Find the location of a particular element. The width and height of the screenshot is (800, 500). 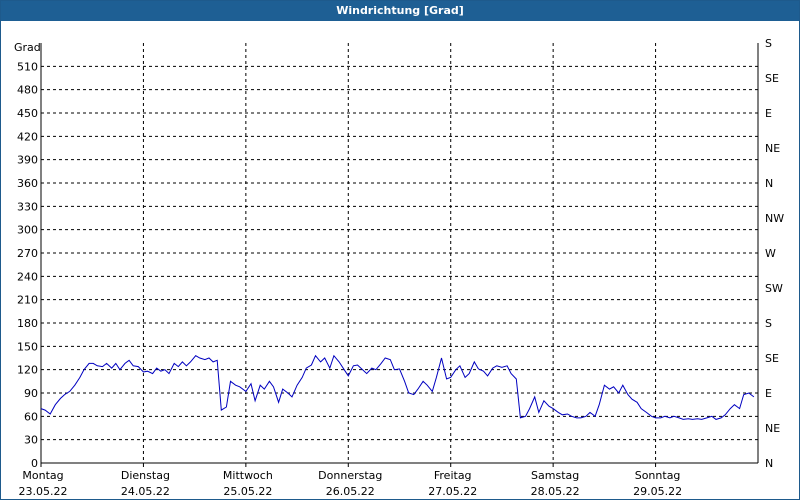

x-tick-day: Montag is located at coordinates (42, 475).